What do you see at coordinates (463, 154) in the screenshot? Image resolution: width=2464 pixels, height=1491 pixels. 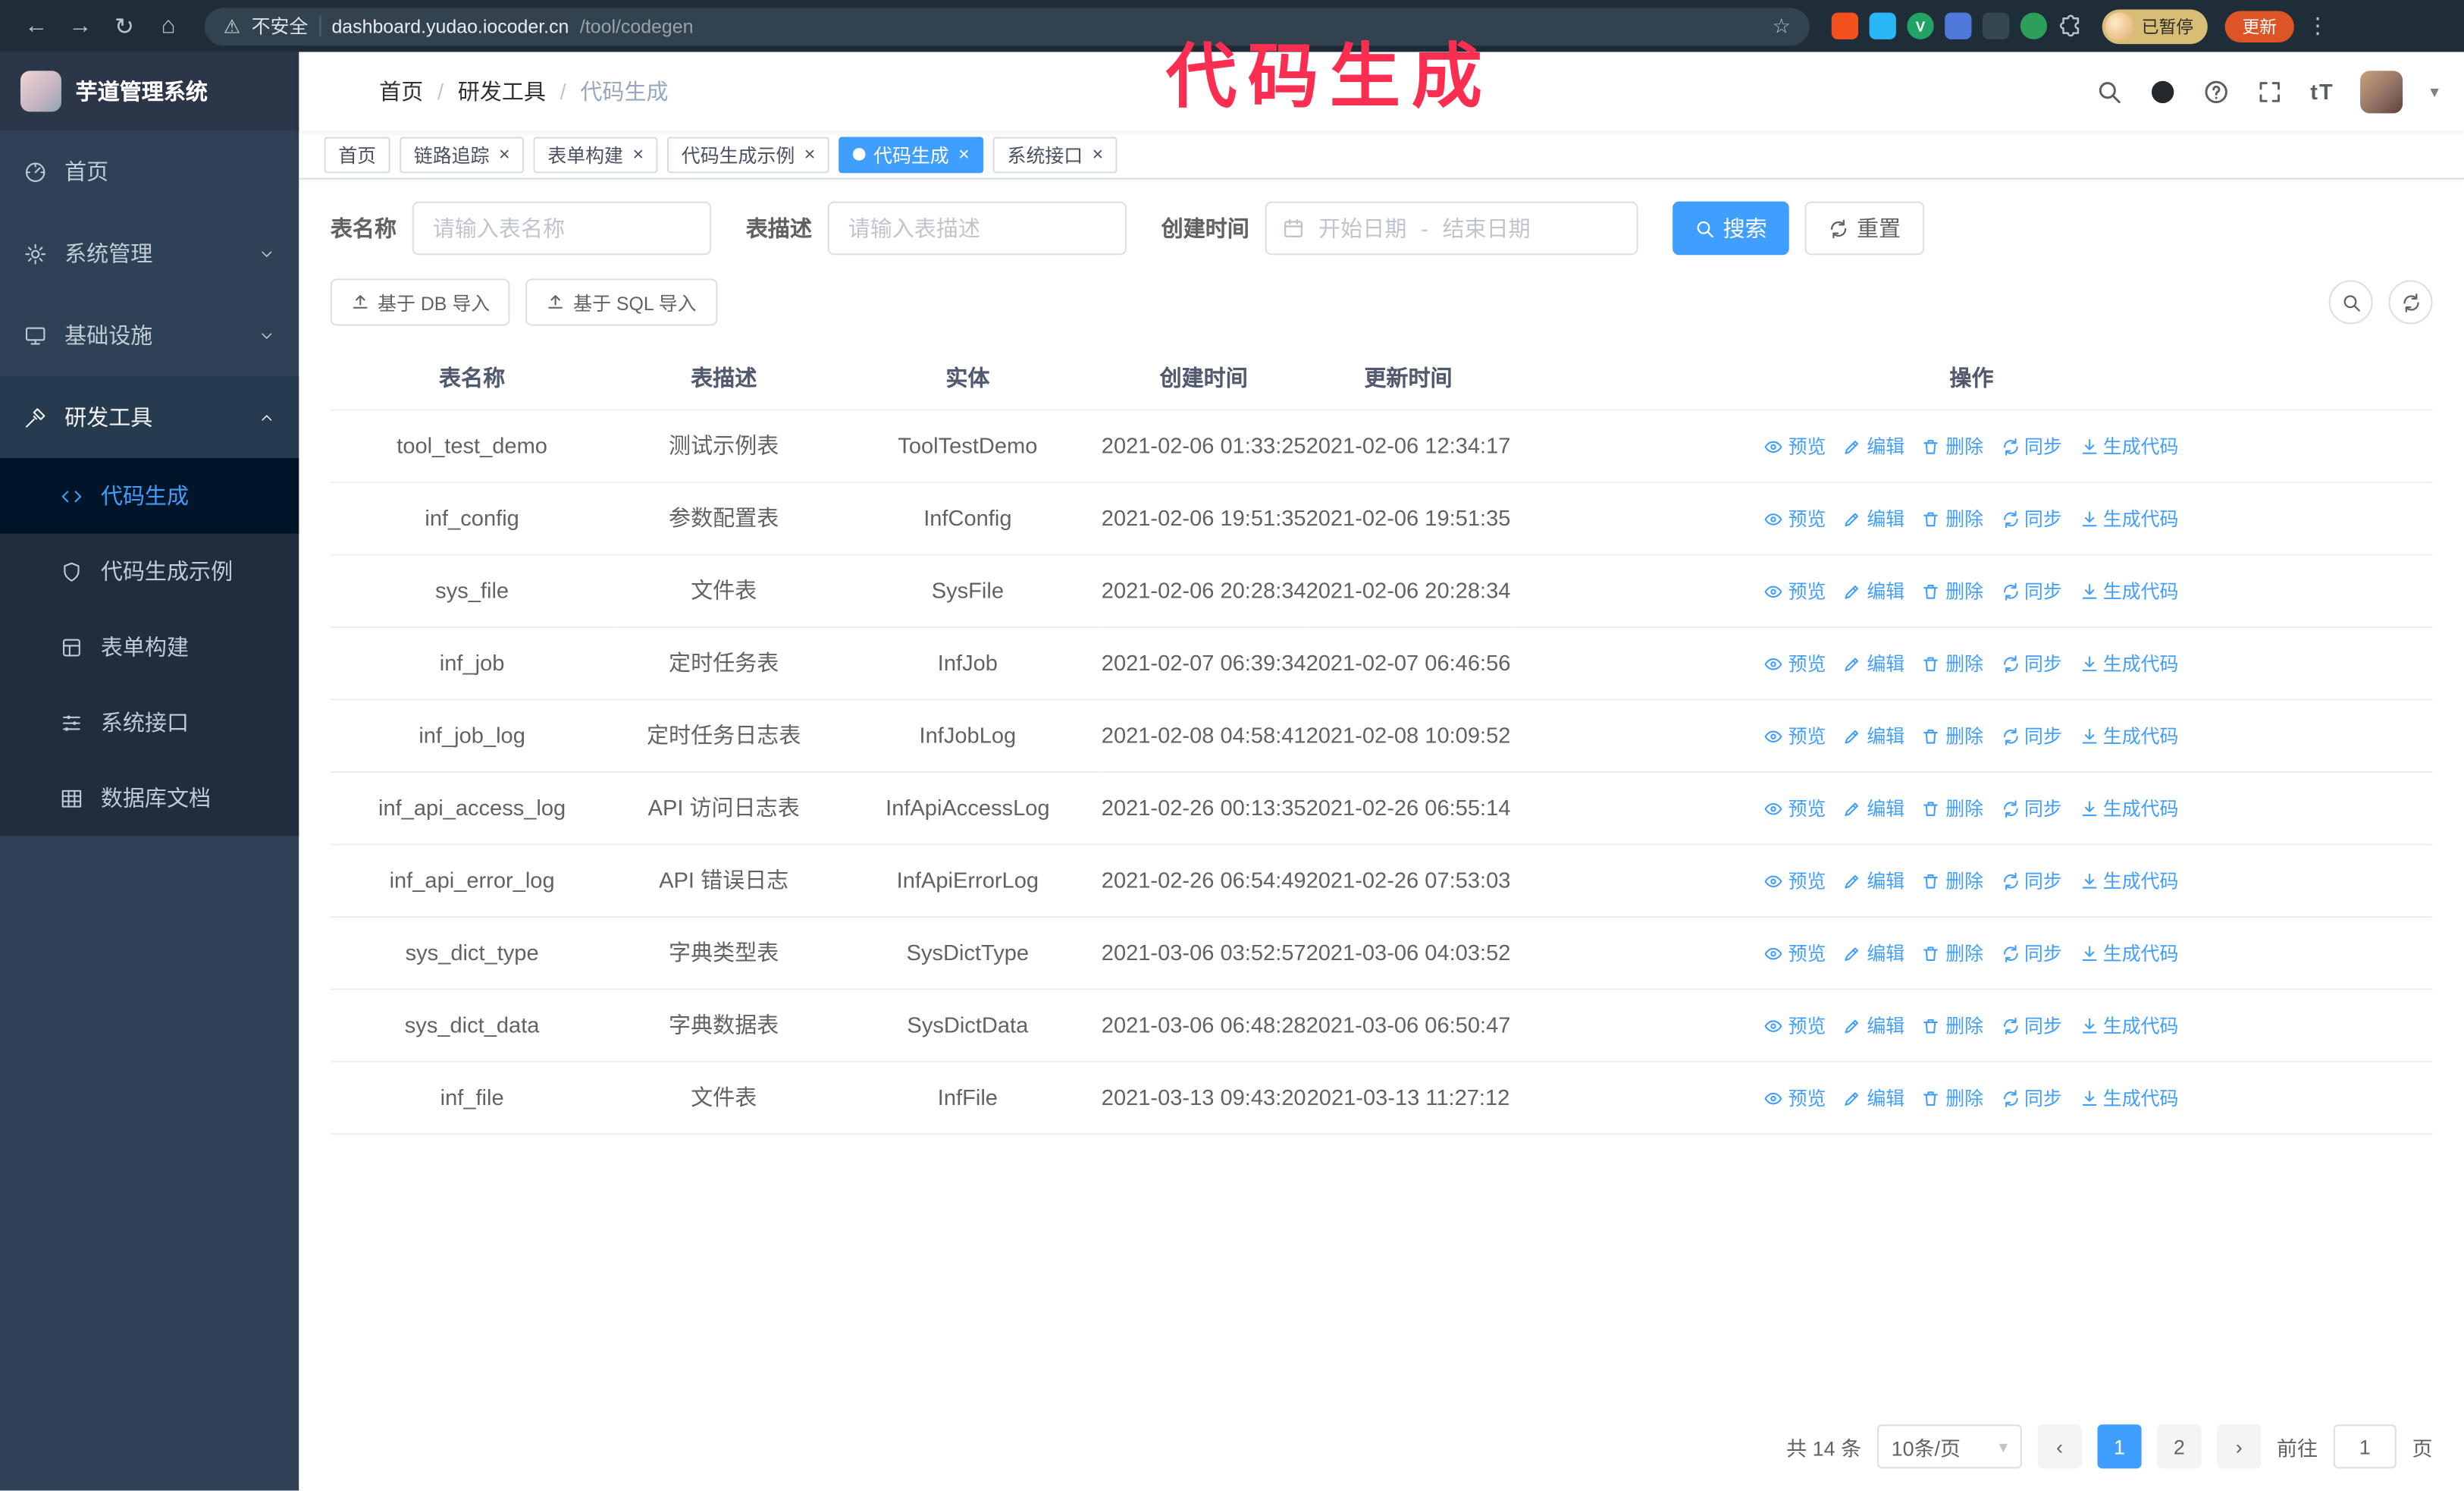 I see `tab-trace: 链路追踪 ×` at bounding box center [463, 154].